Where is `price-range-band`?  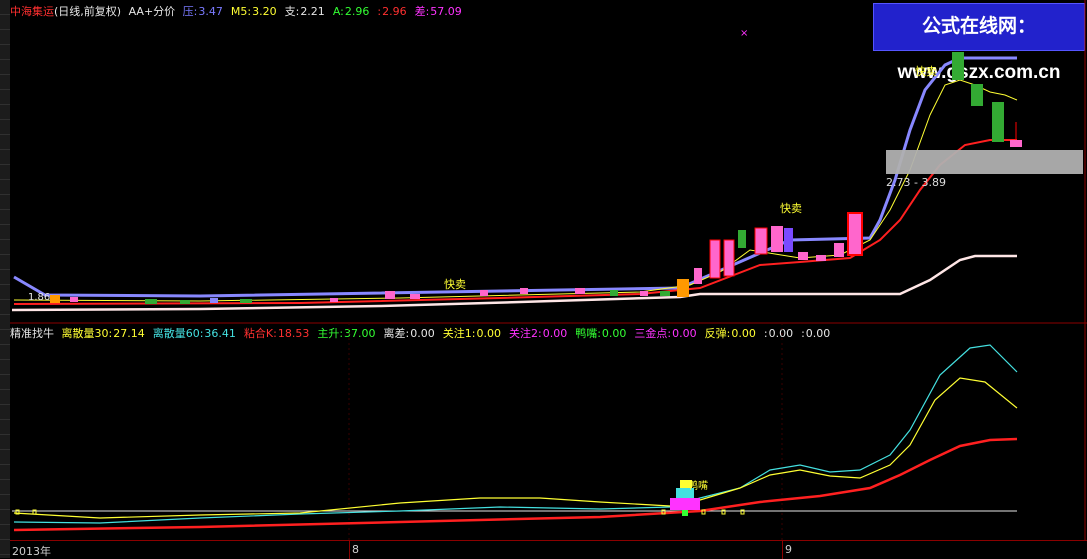 price-range-band is located at coordinates (984, 162).